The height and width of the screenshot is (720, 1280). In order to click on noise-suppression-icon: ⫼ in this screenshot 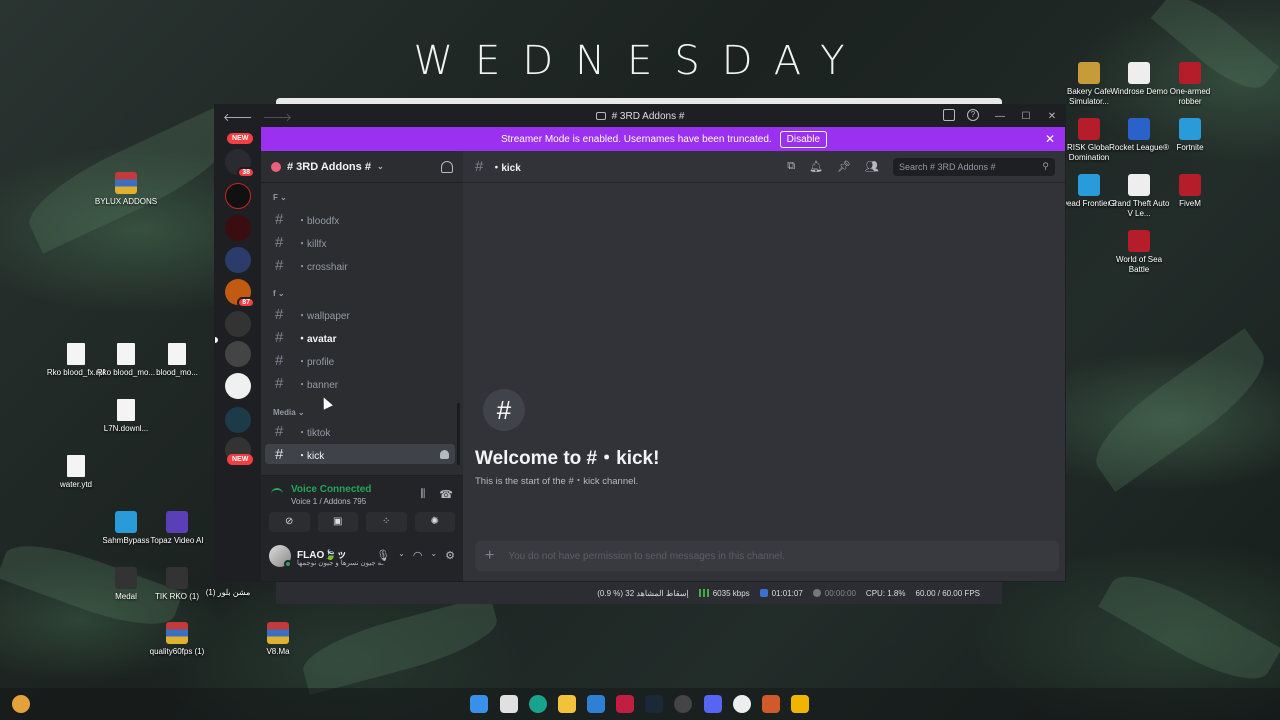, I will do `click(422, 494)`.